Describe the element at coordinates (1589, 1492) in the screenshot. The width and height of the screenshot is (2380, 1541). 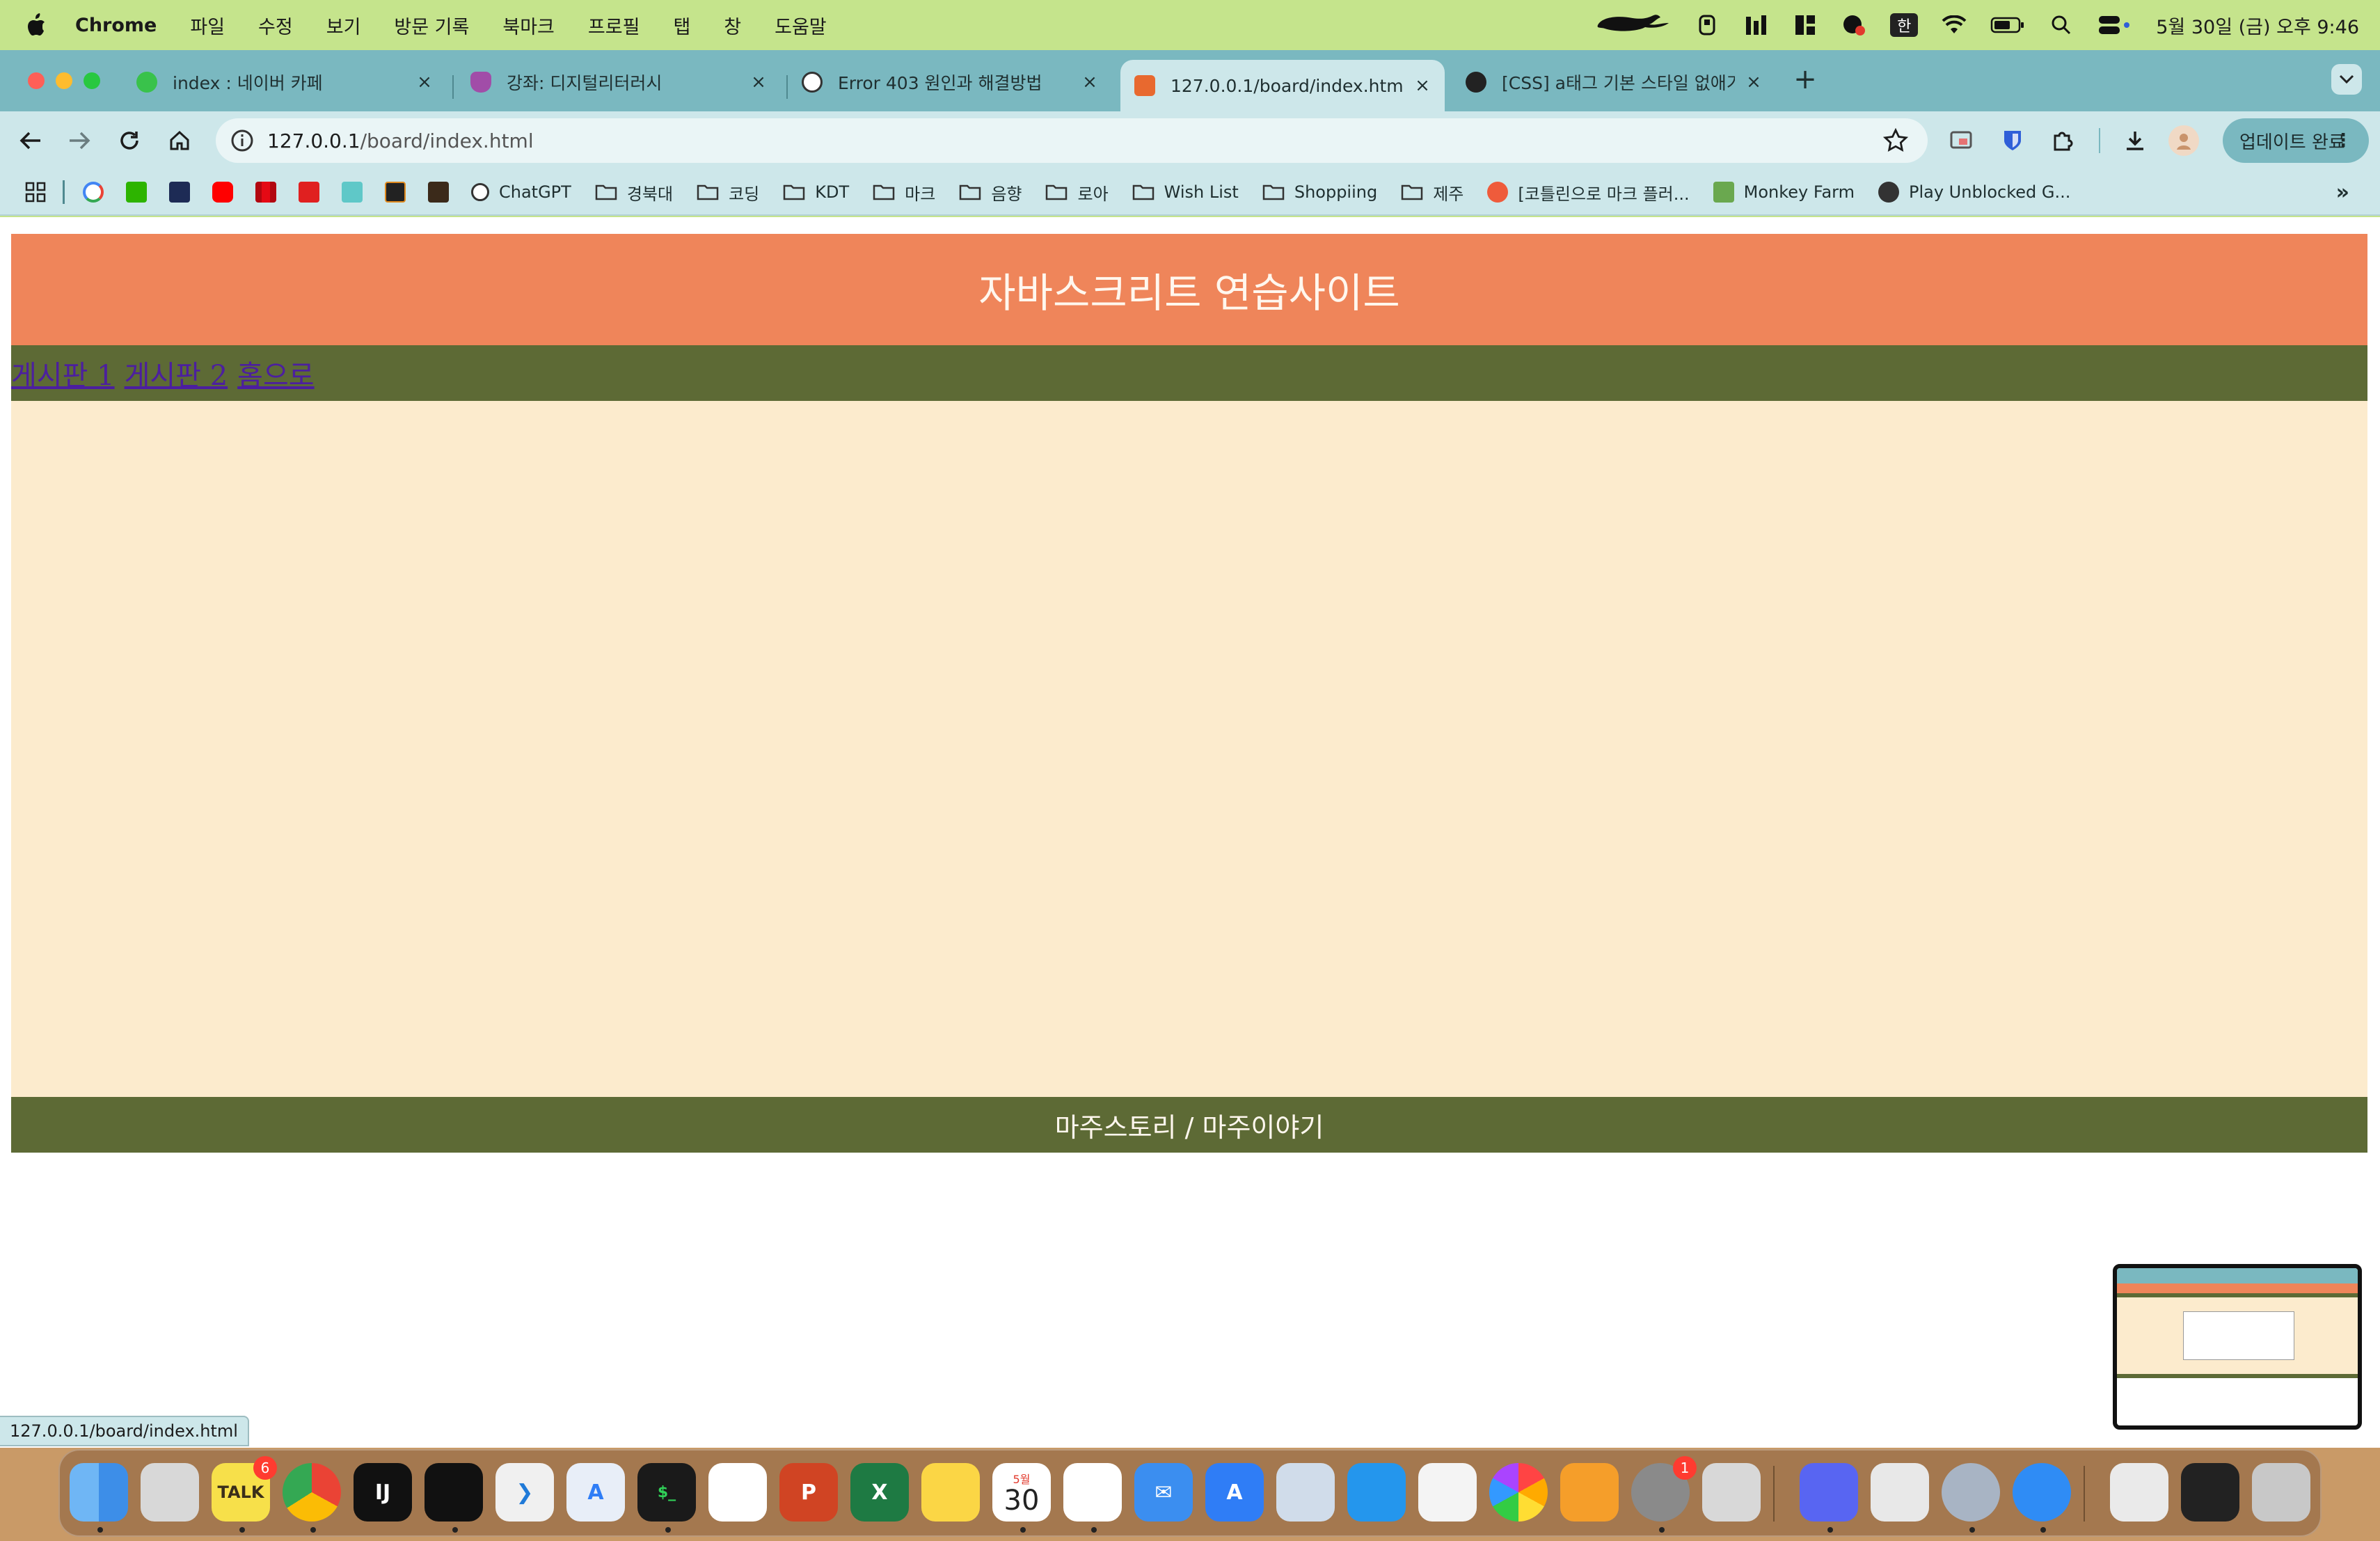
I see `pages-icon` at that location.